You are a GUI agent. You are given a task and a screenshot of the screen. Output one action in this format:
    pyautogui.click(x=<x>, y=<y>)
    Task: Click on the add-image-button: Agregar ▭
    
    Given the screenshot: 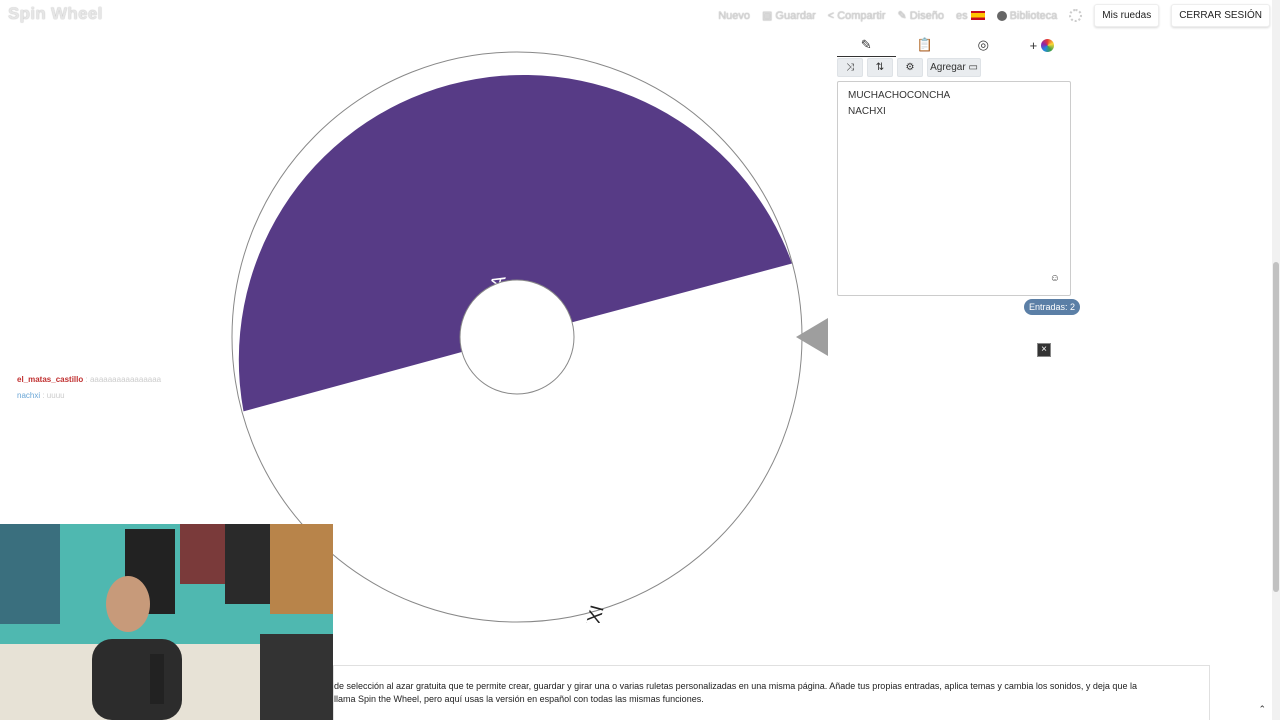 What is the action you would take?
    pyautogui.click(x=954, y=67)
    